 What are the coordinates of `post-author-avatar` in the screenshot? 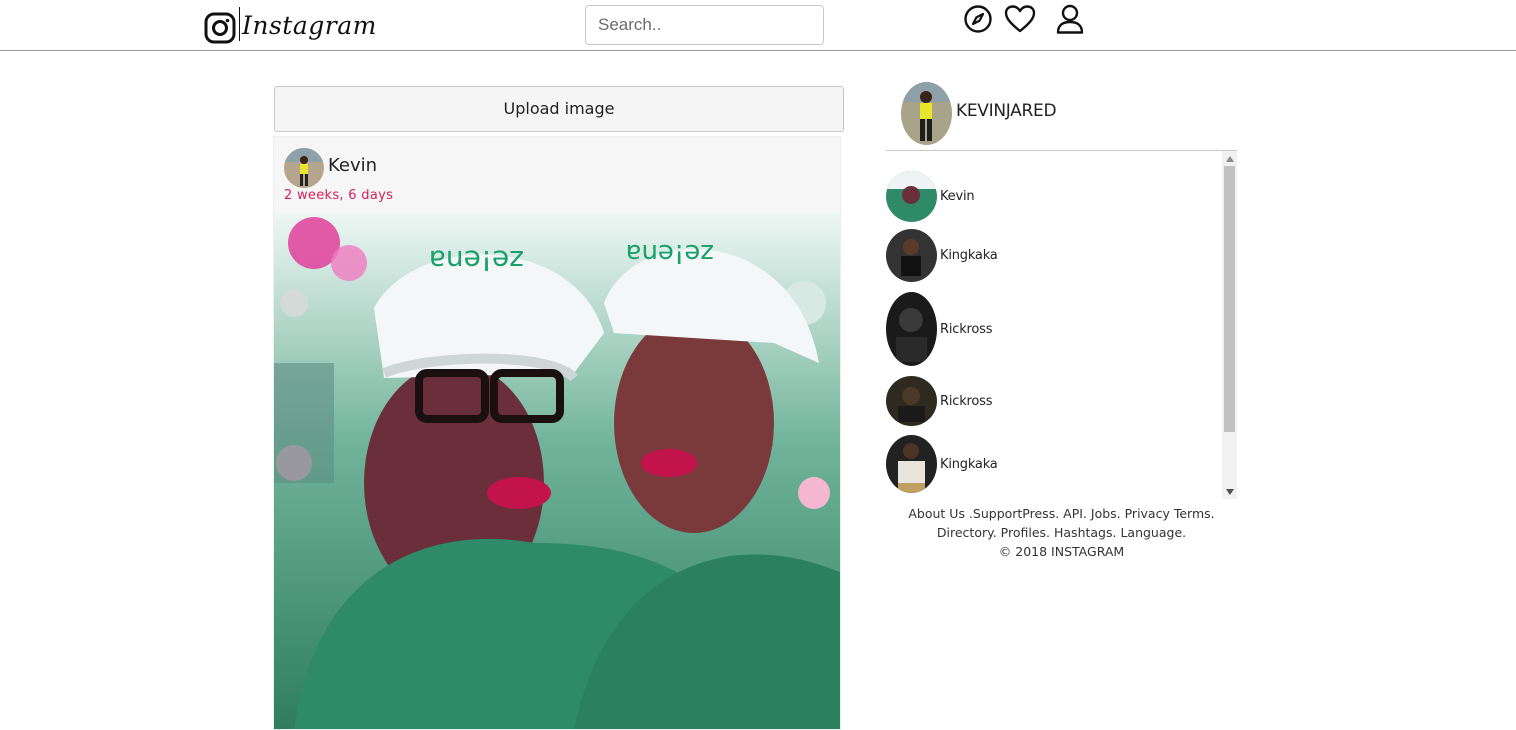 It's located at (304, 168).